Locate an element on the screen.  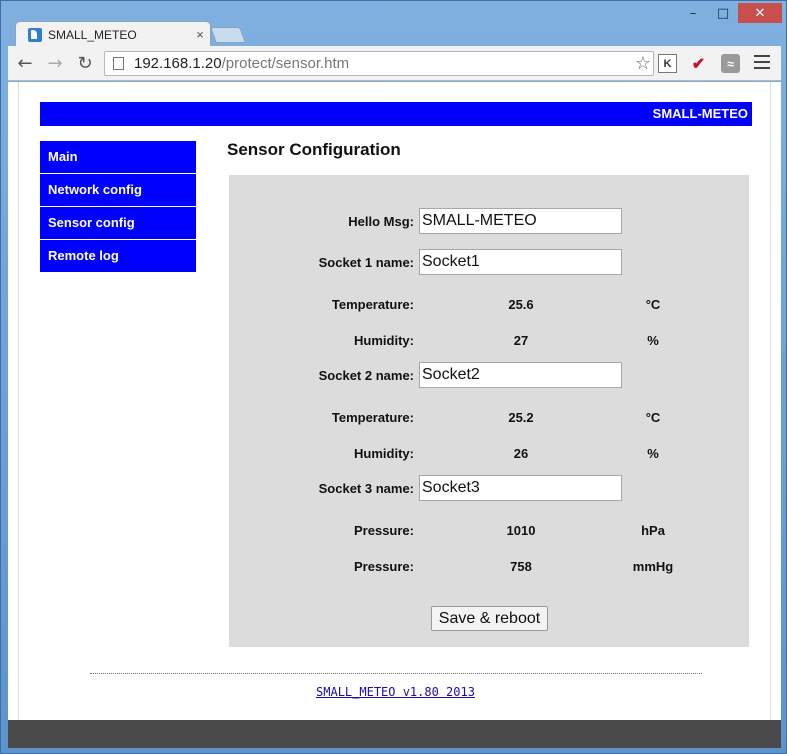
favicon-icon is located at coordinates (35, 34).